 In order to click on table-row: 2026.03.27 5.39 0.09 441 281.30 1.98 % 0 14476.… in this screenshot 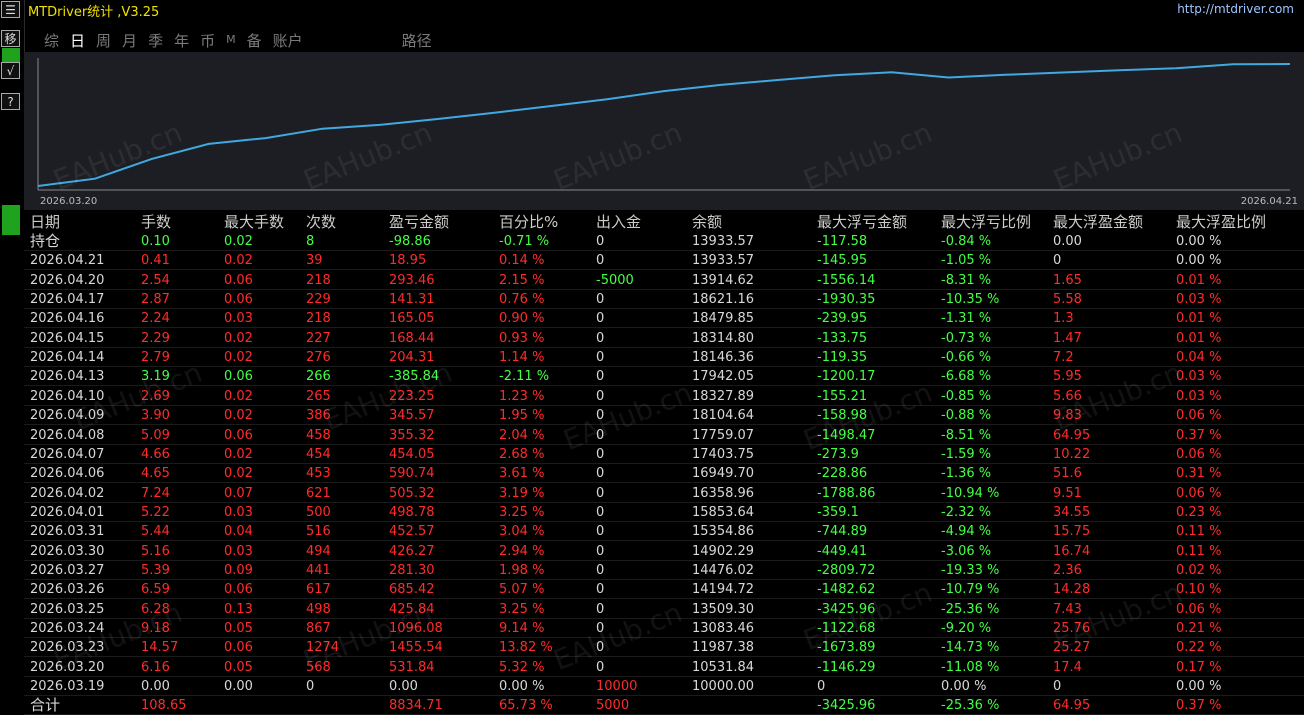, I will do `click(664, 570)`.